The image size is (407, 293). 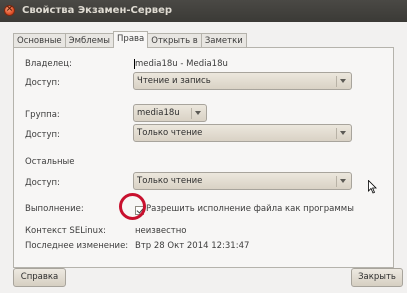 I want to click on modified-label: Последнее изменение:, so click(x=77, y=246).